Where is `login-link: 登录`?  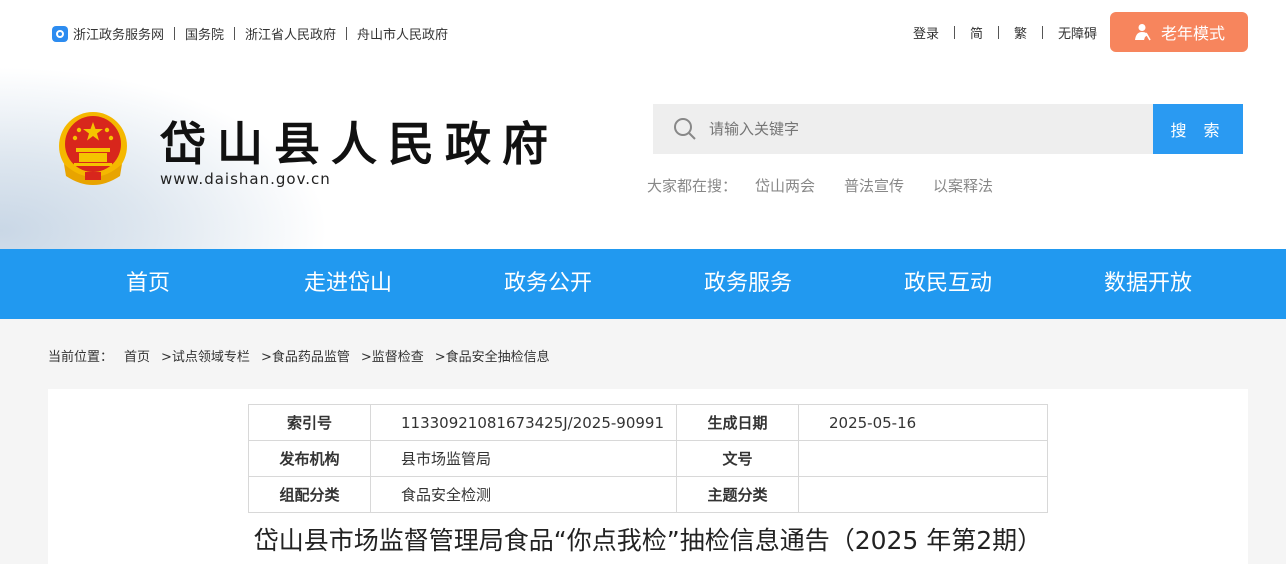
login-link: 登录 is located at coordinates (926, 32).